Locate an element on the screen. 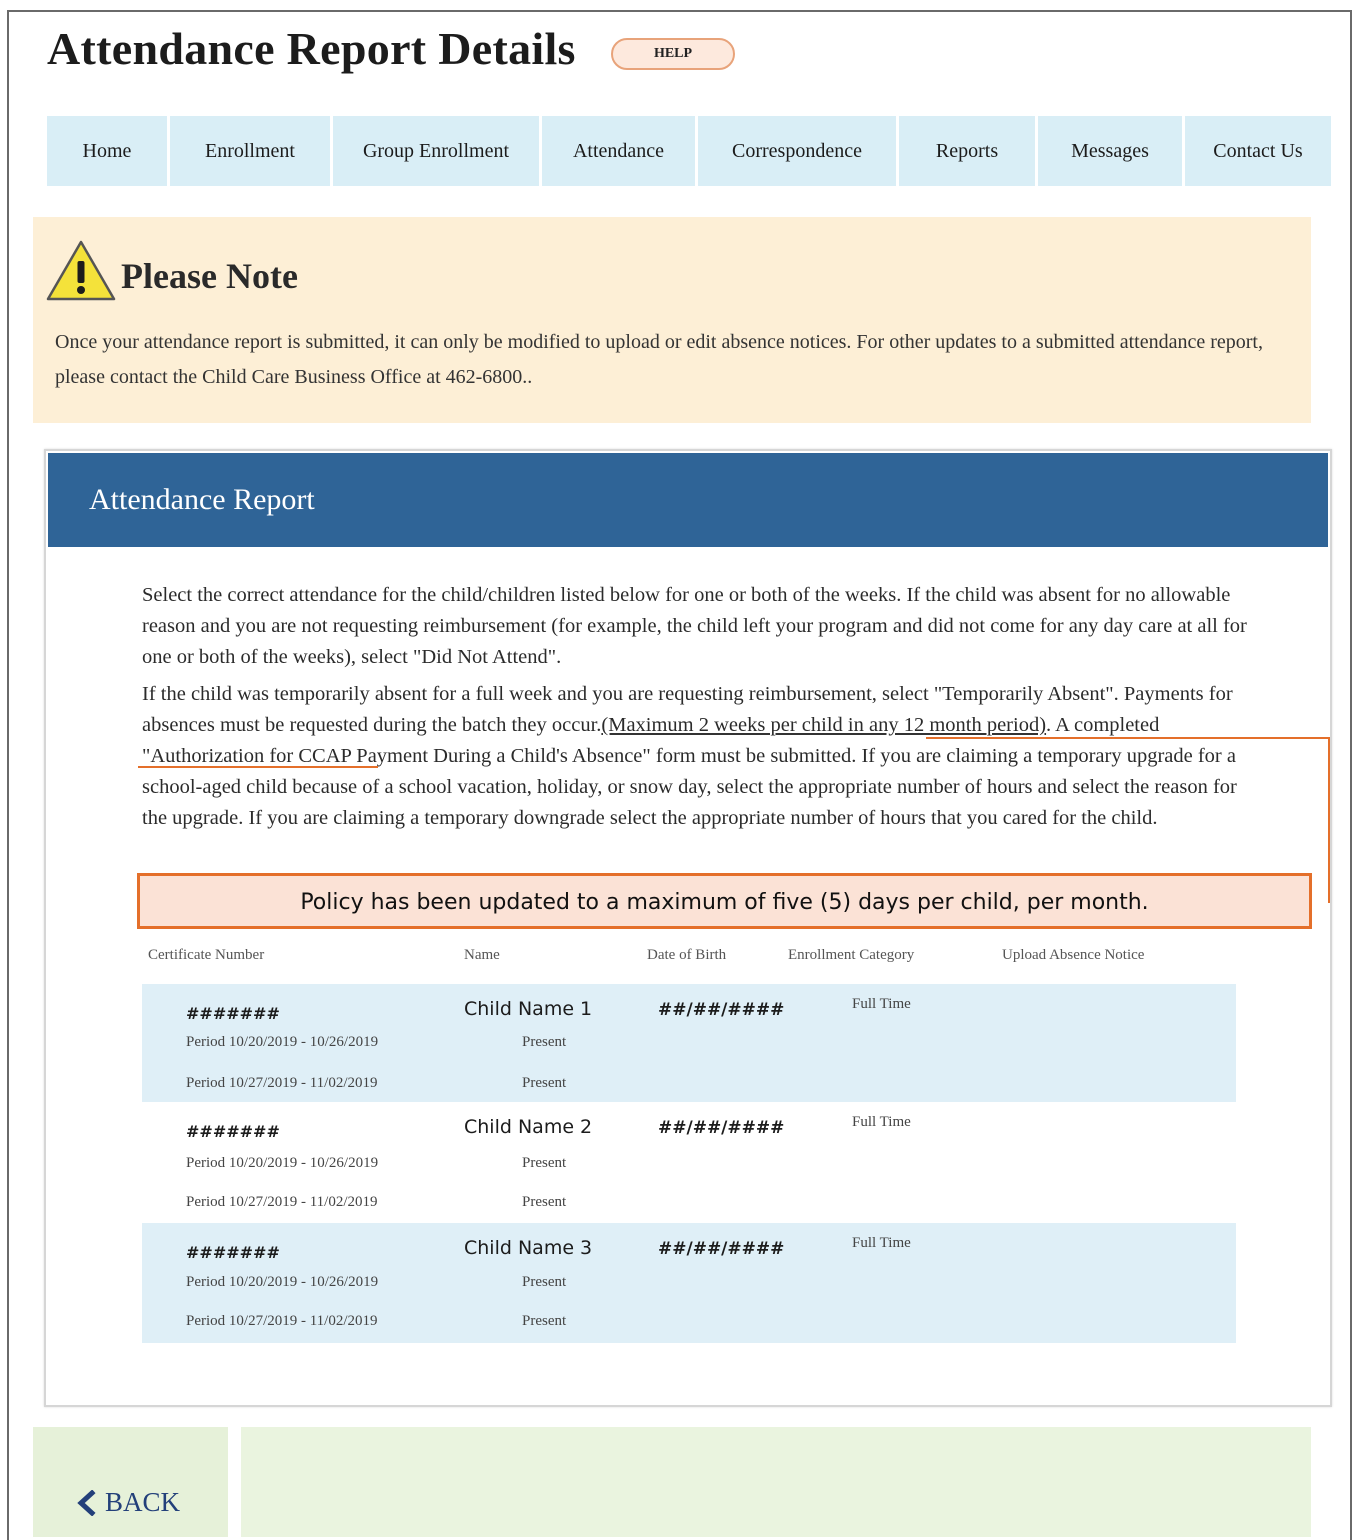  note-title: Please Note is located at coordinates (209, 276).